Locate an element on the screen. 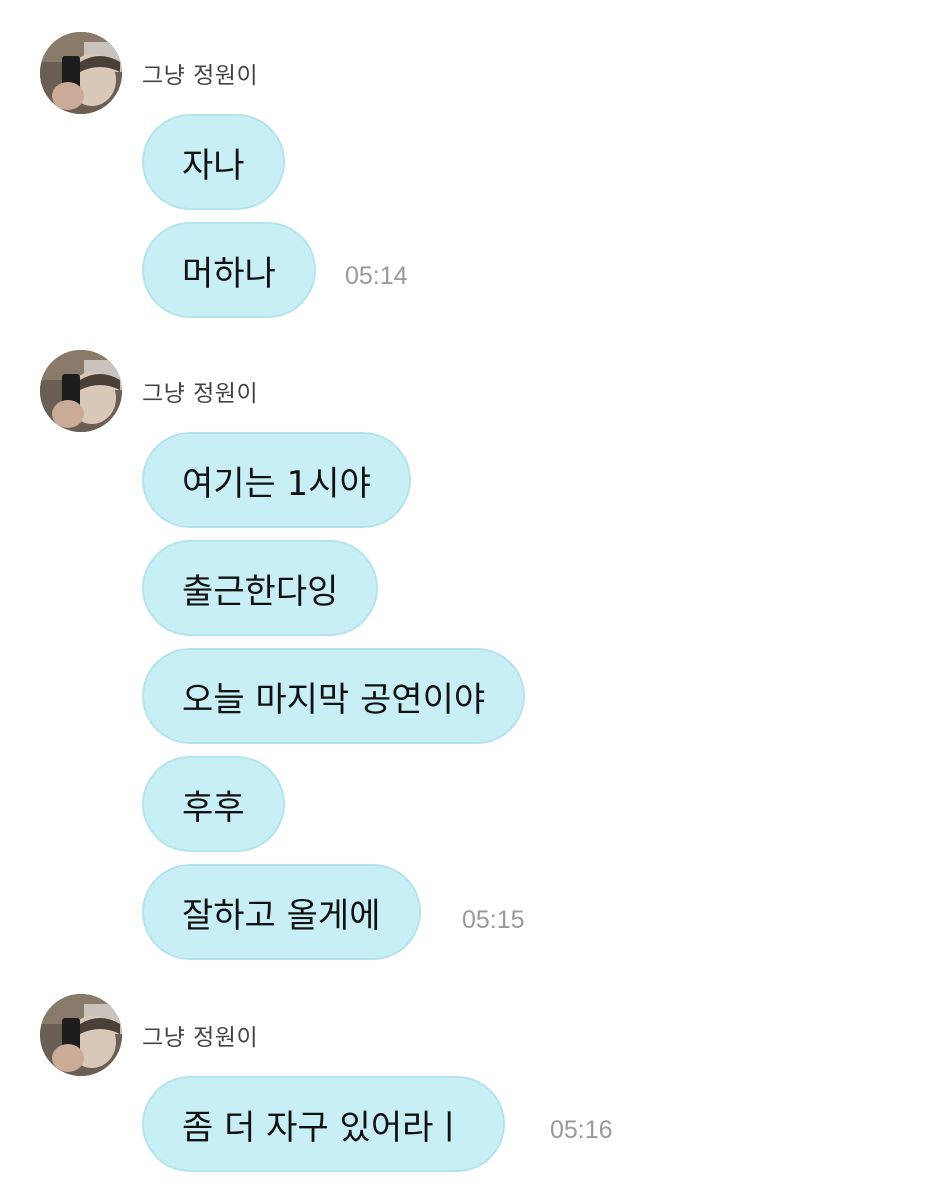  message-timestamp: 05:15 is located at coordinates (493, 920).